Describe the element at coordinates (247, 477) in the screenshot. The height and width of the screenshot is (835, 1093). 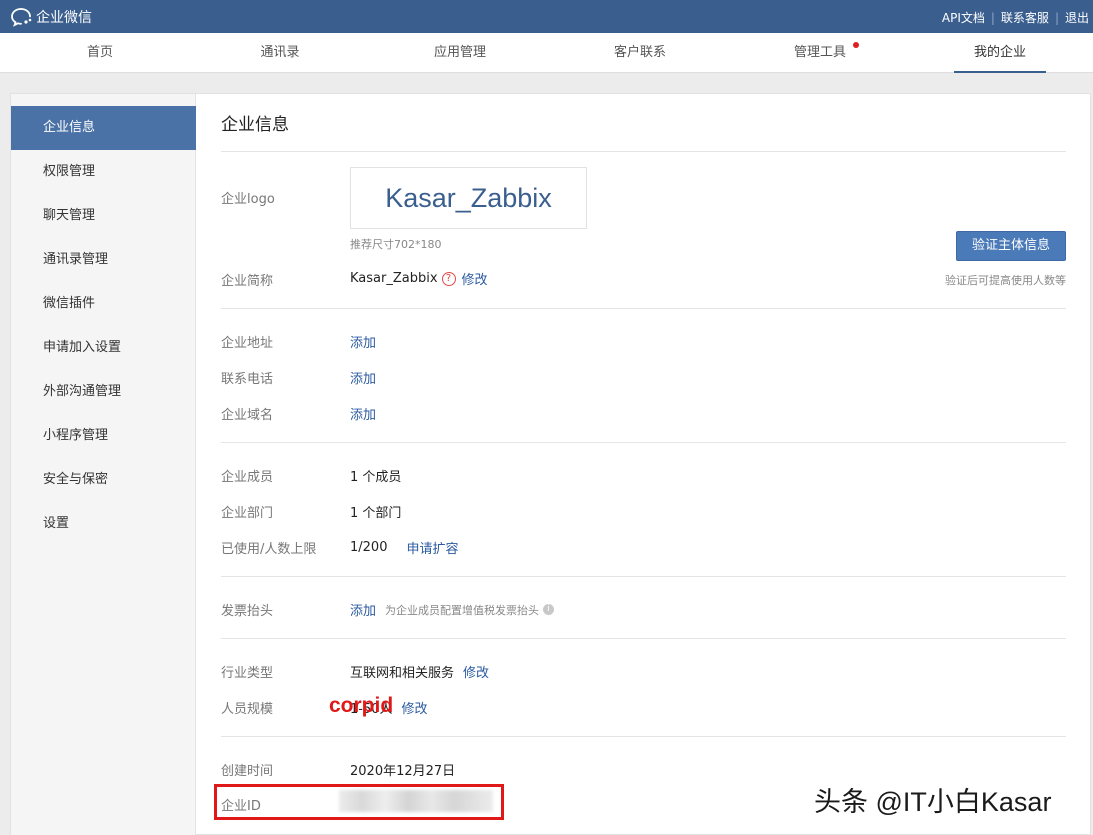
I see `members-label: 企业成员` at that location.